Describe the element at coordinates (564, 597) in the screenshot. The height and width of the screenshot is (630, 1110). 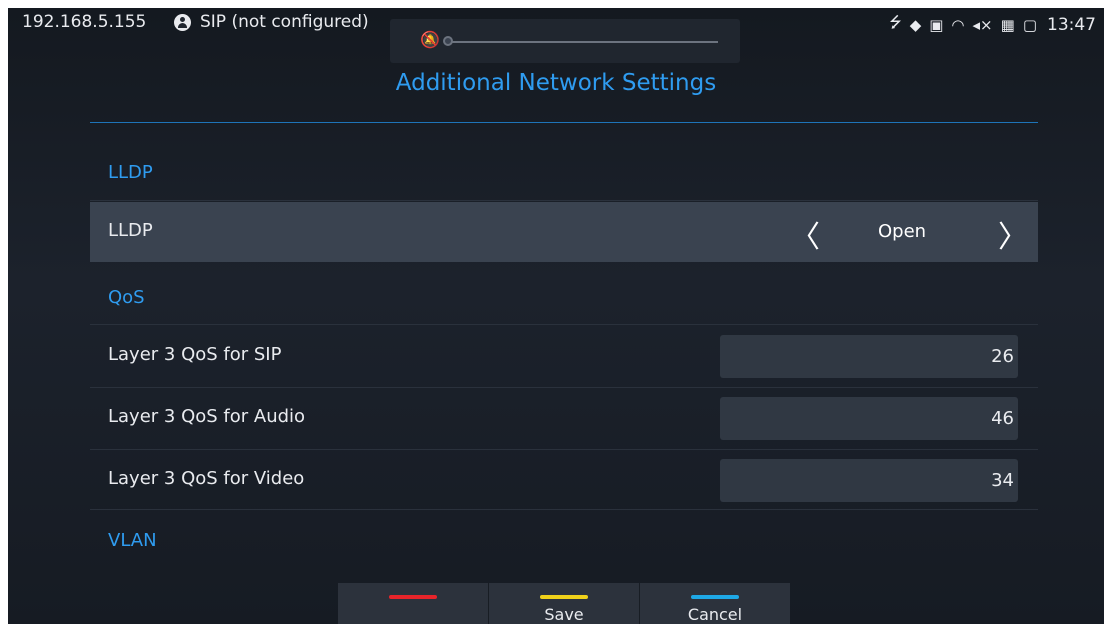
I see `yellow-key-indicator` at that location.